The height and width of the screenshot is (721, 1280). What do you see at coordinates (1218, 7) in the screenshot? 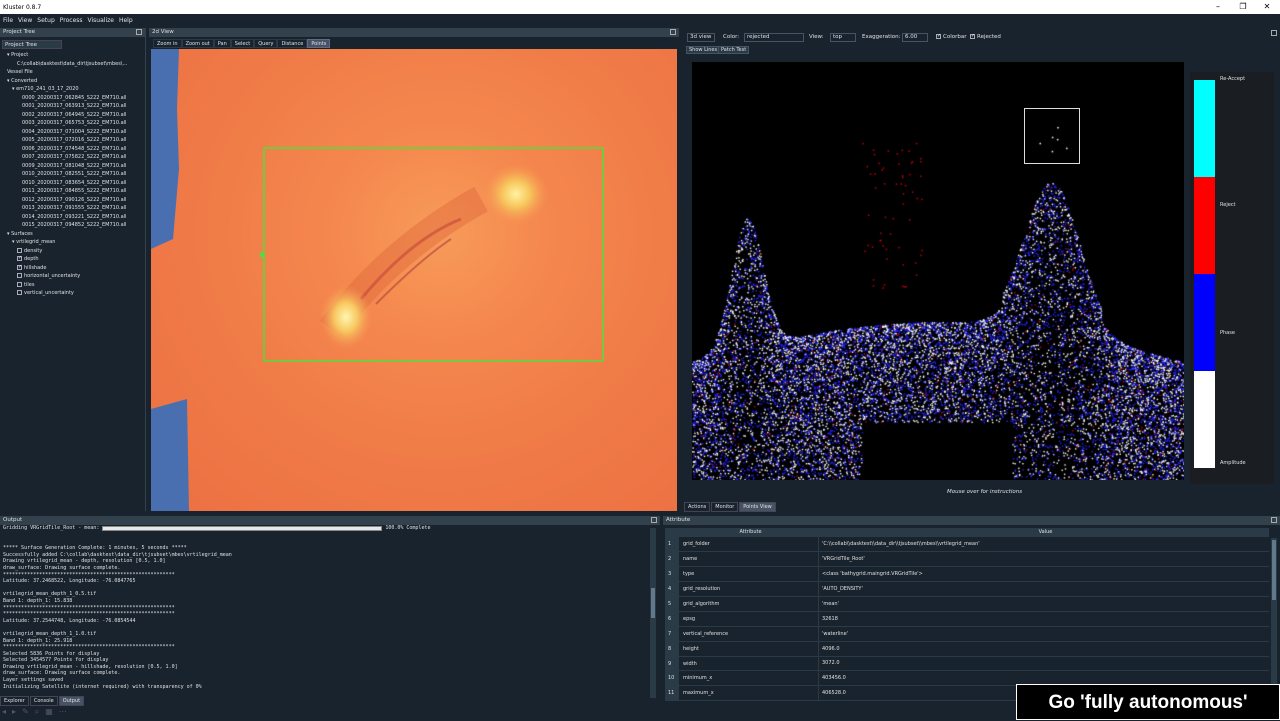
I see `minimize-icon: –` at bounding box center [1218, 7].